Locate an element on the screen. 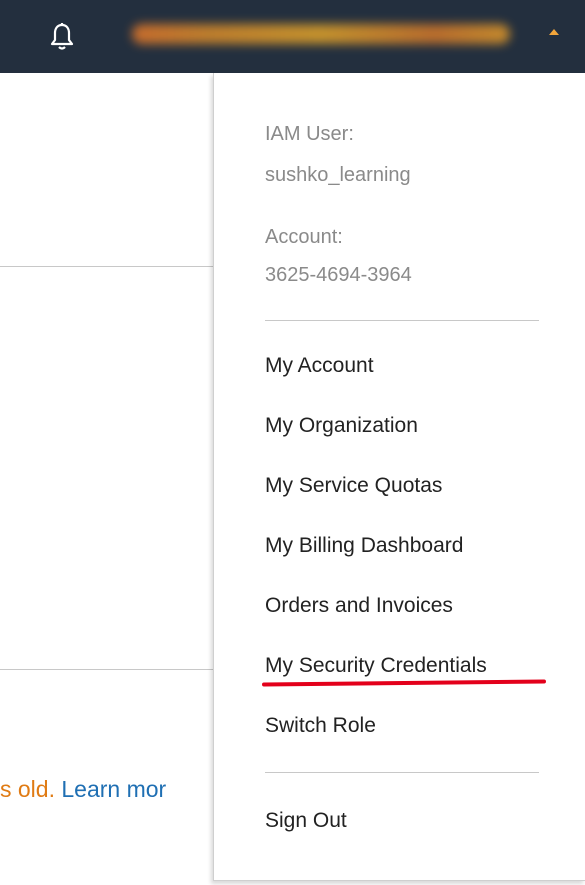 The width and height of the screenshot is (585, 885). top-navigation-bar is located at coordinates (292, 36).